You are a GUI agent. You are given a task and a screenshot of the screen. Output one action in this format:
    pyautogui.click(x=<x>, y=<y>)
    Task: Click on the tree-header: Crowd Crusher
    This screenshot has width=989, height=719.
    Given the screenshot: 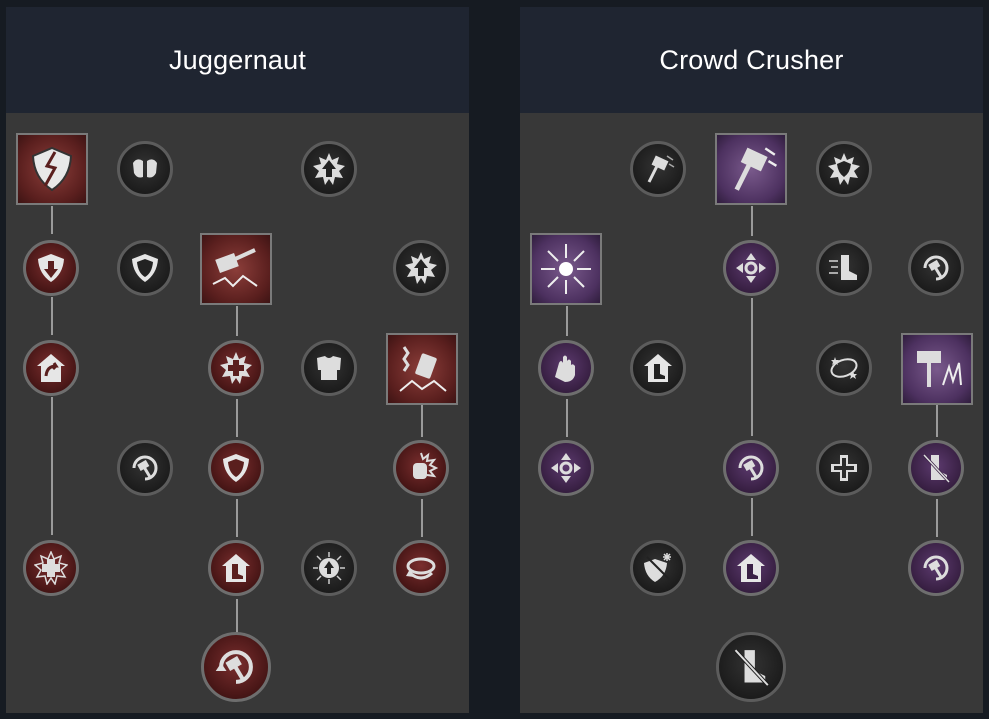 What is the action you would take?
    pyautogui.click(x=751, y=60)
    